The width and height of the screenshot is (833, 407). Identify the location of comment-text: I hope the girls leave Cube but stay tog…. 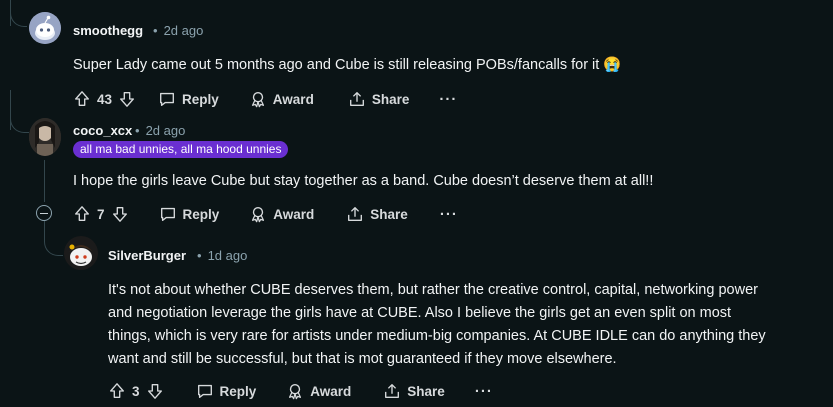
(363, 181).